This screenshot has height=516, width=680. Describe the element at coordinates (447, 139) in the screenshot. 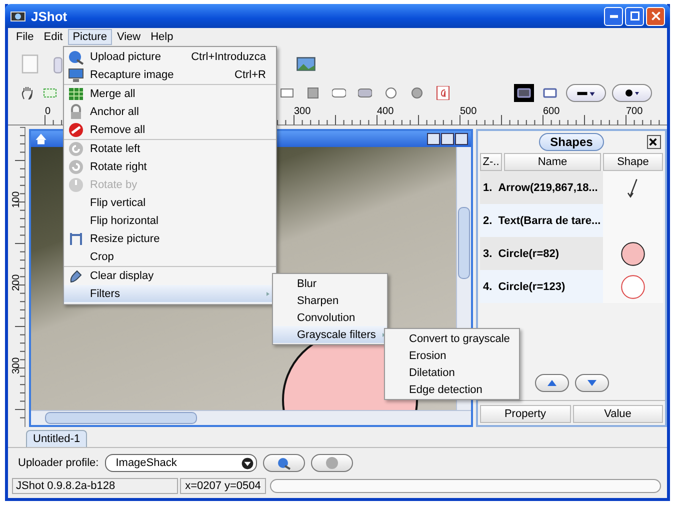

I see `restore-button` at that location.